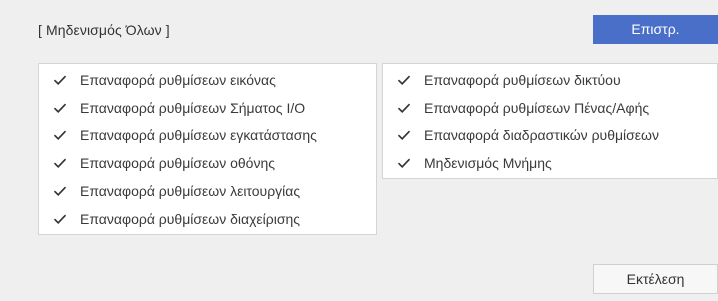 The image size is (718, 301). Describe the element at coordinates (488, 163) in the screenshot. I see `option-label: Μηδενισμός Μνήμης` at that location.